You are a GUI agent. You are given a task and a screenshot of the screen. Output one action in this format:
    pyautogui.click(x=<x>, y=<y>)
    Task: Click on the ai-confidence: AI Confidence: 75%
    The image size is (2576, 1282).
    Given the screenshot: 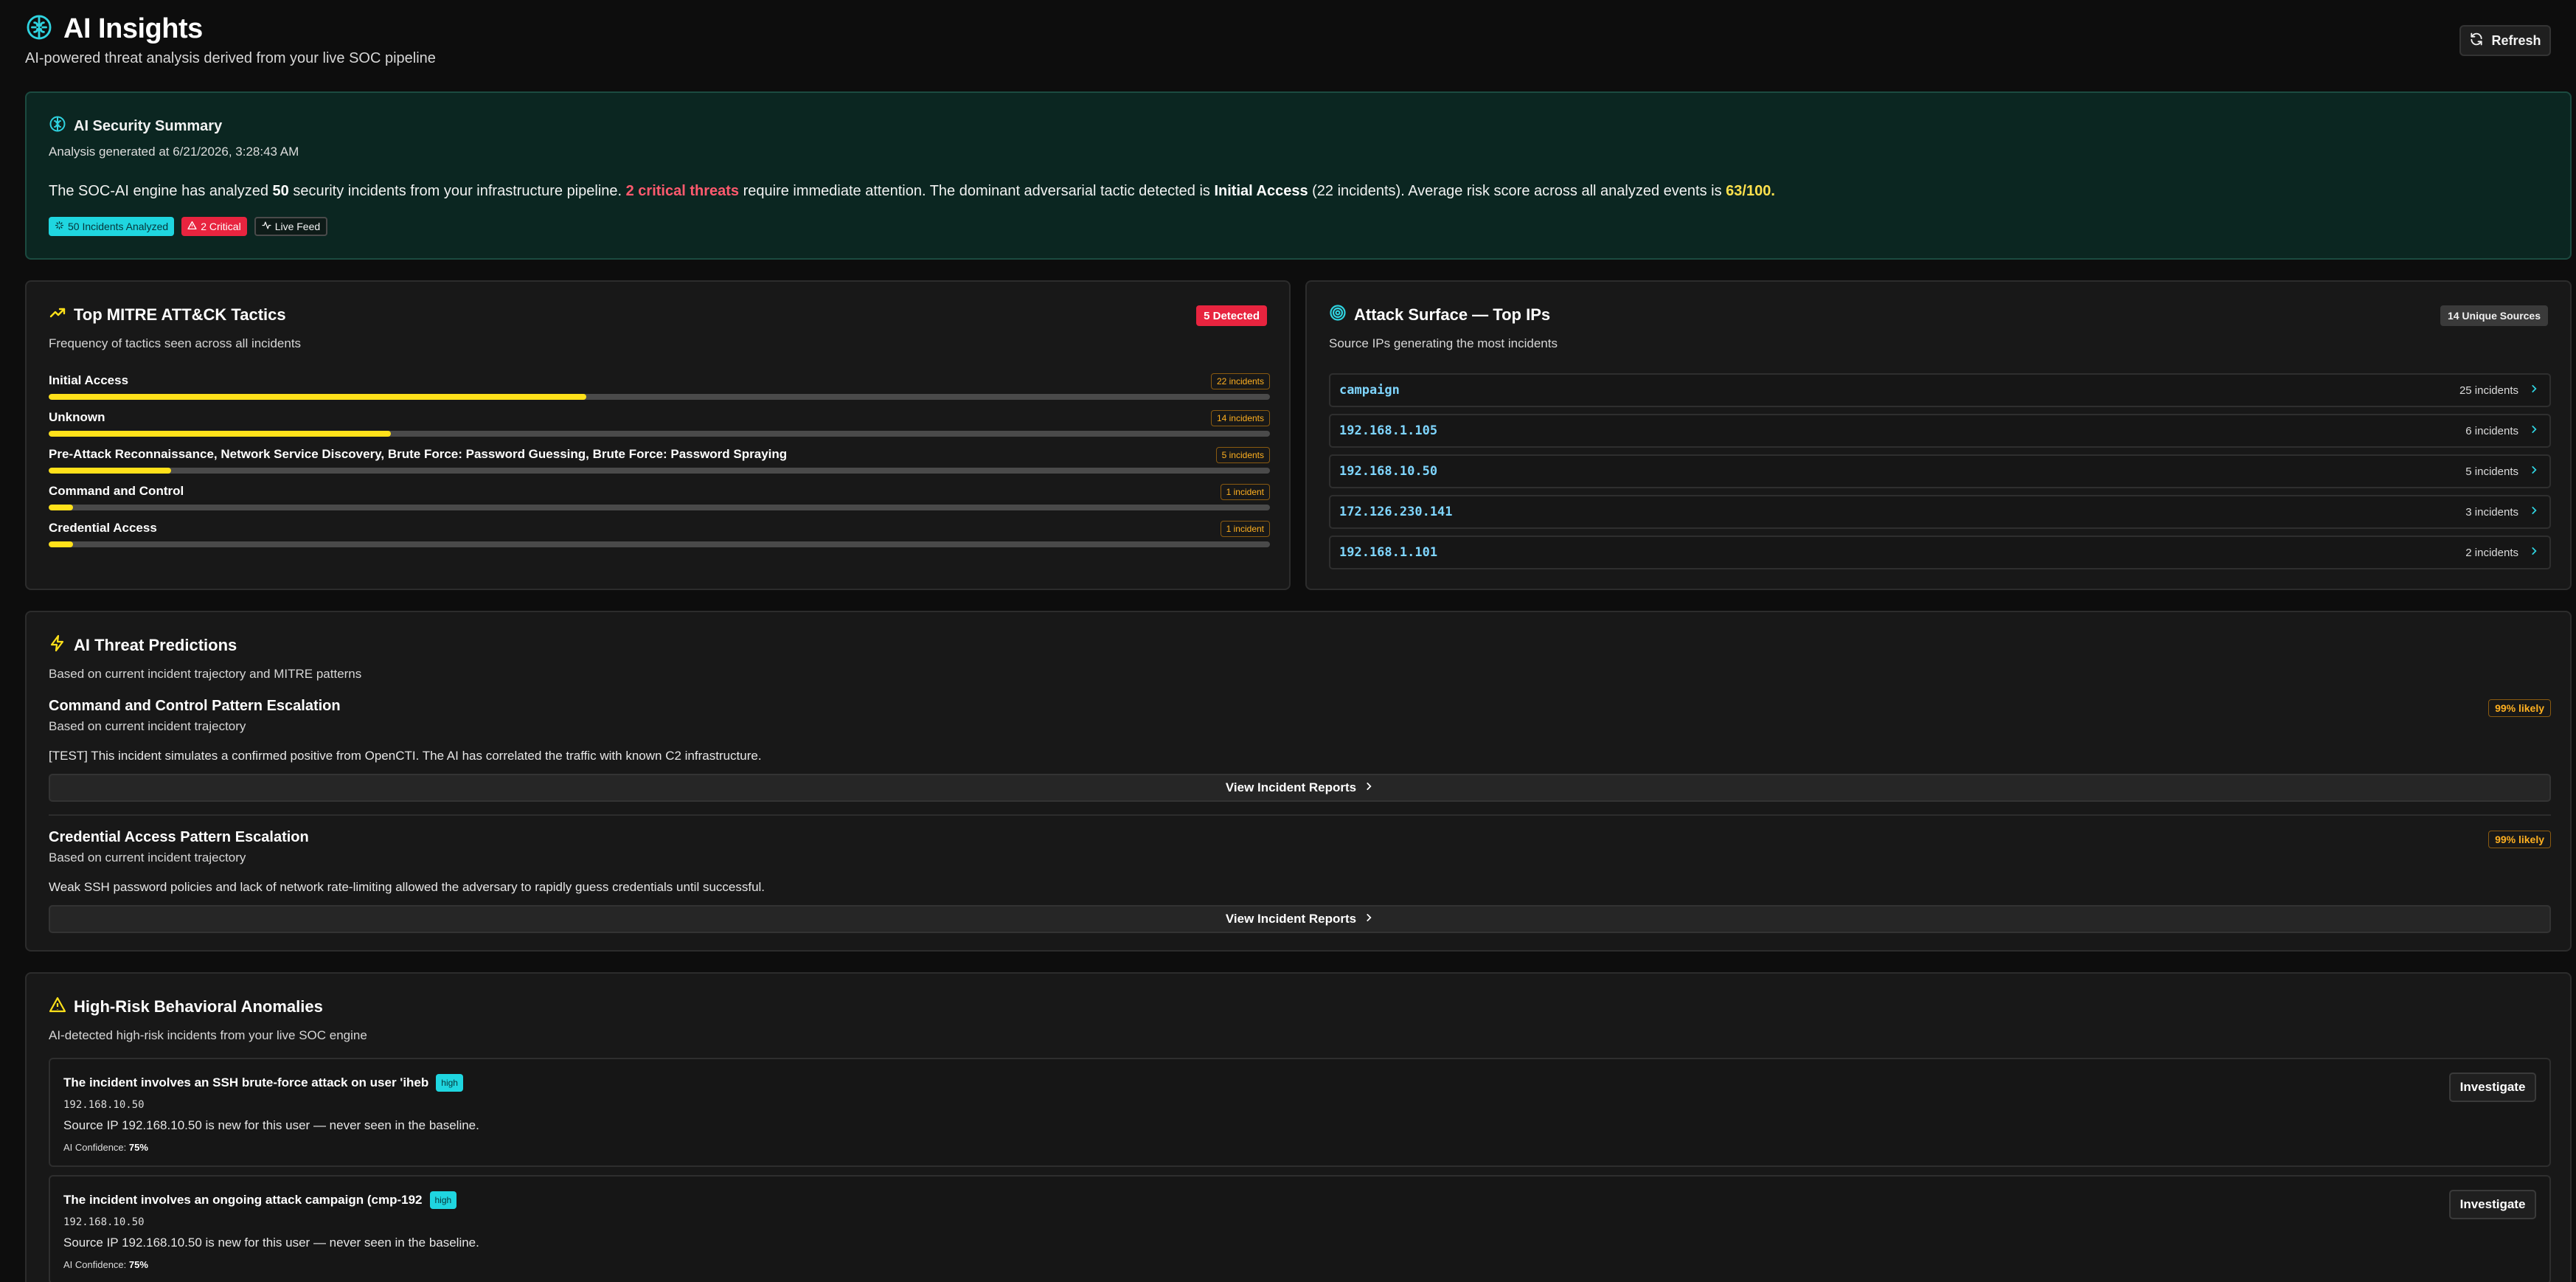 What is the action you would take?
    pyautogui.click(x=105, y=1265)
    